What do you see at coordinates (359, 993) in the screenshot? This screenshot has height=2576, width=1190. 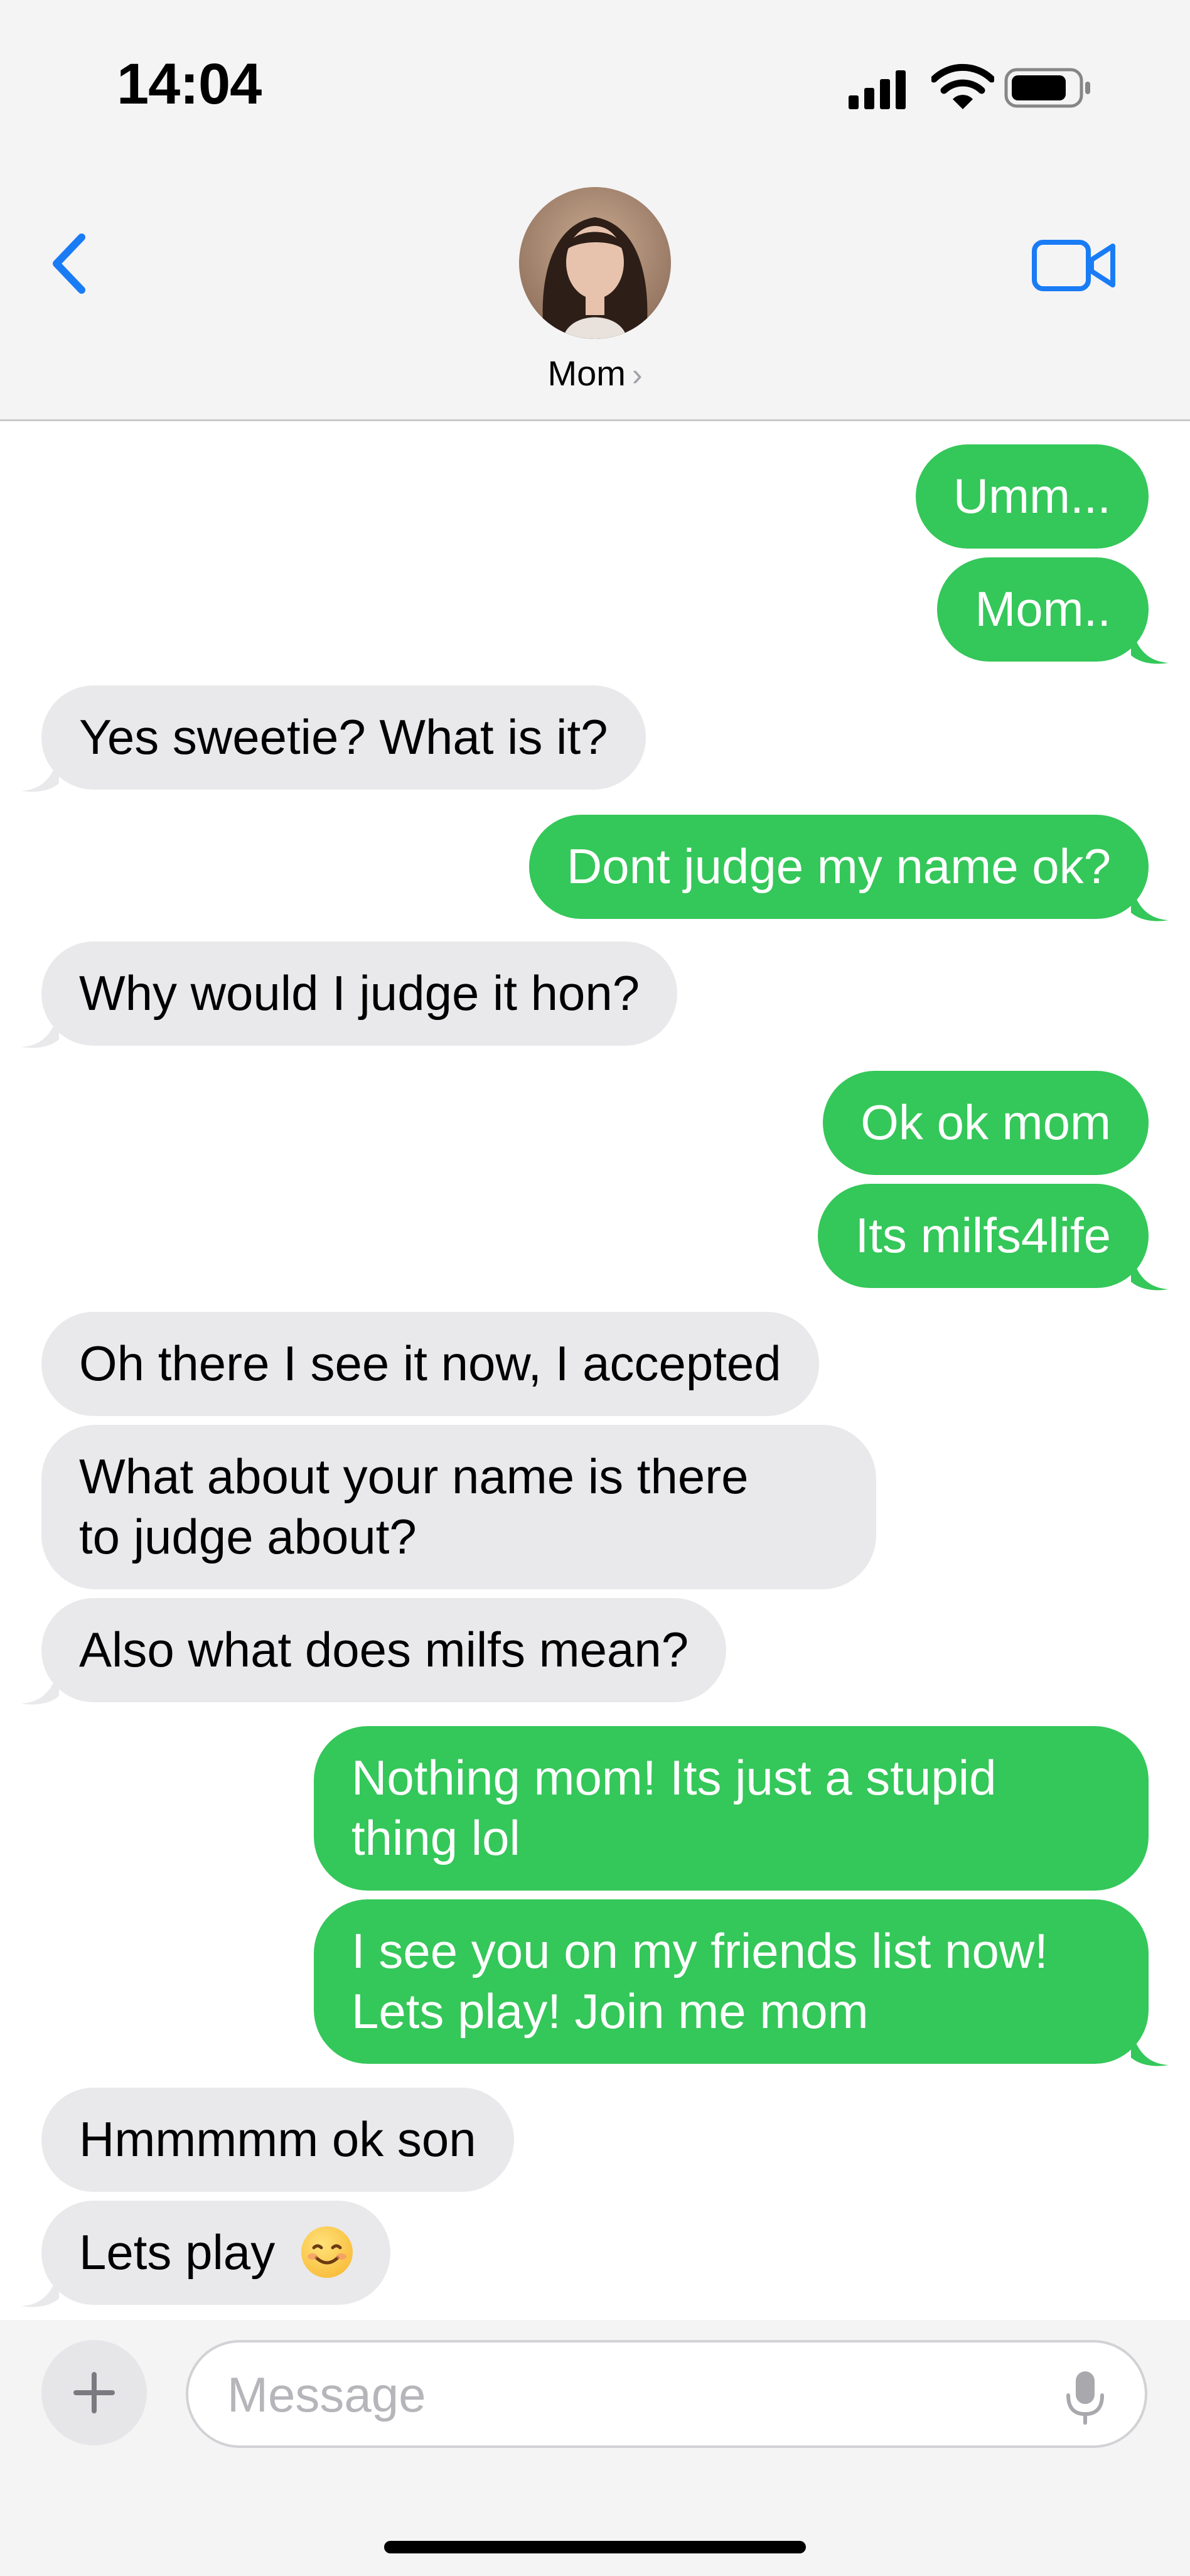 I see `message-text: Why would I judge it hon?` at bounding box center [359, 993].